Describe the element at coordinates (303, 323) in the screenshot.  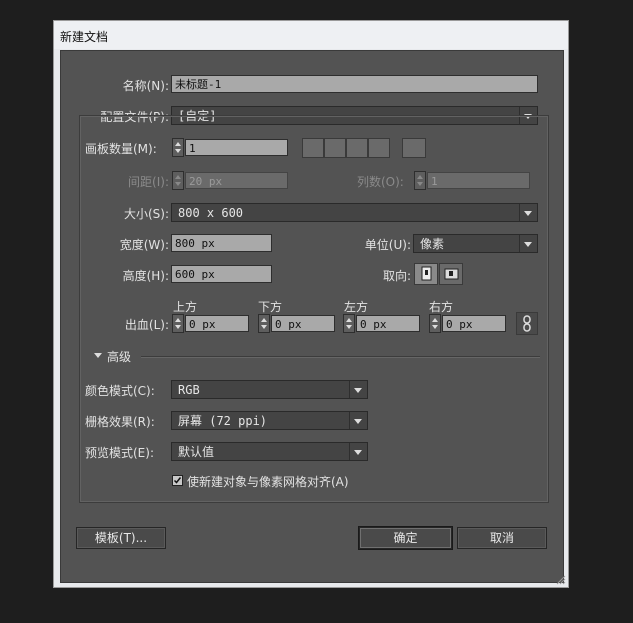
I see `bleed-bottom-input: 0 px` at that location.